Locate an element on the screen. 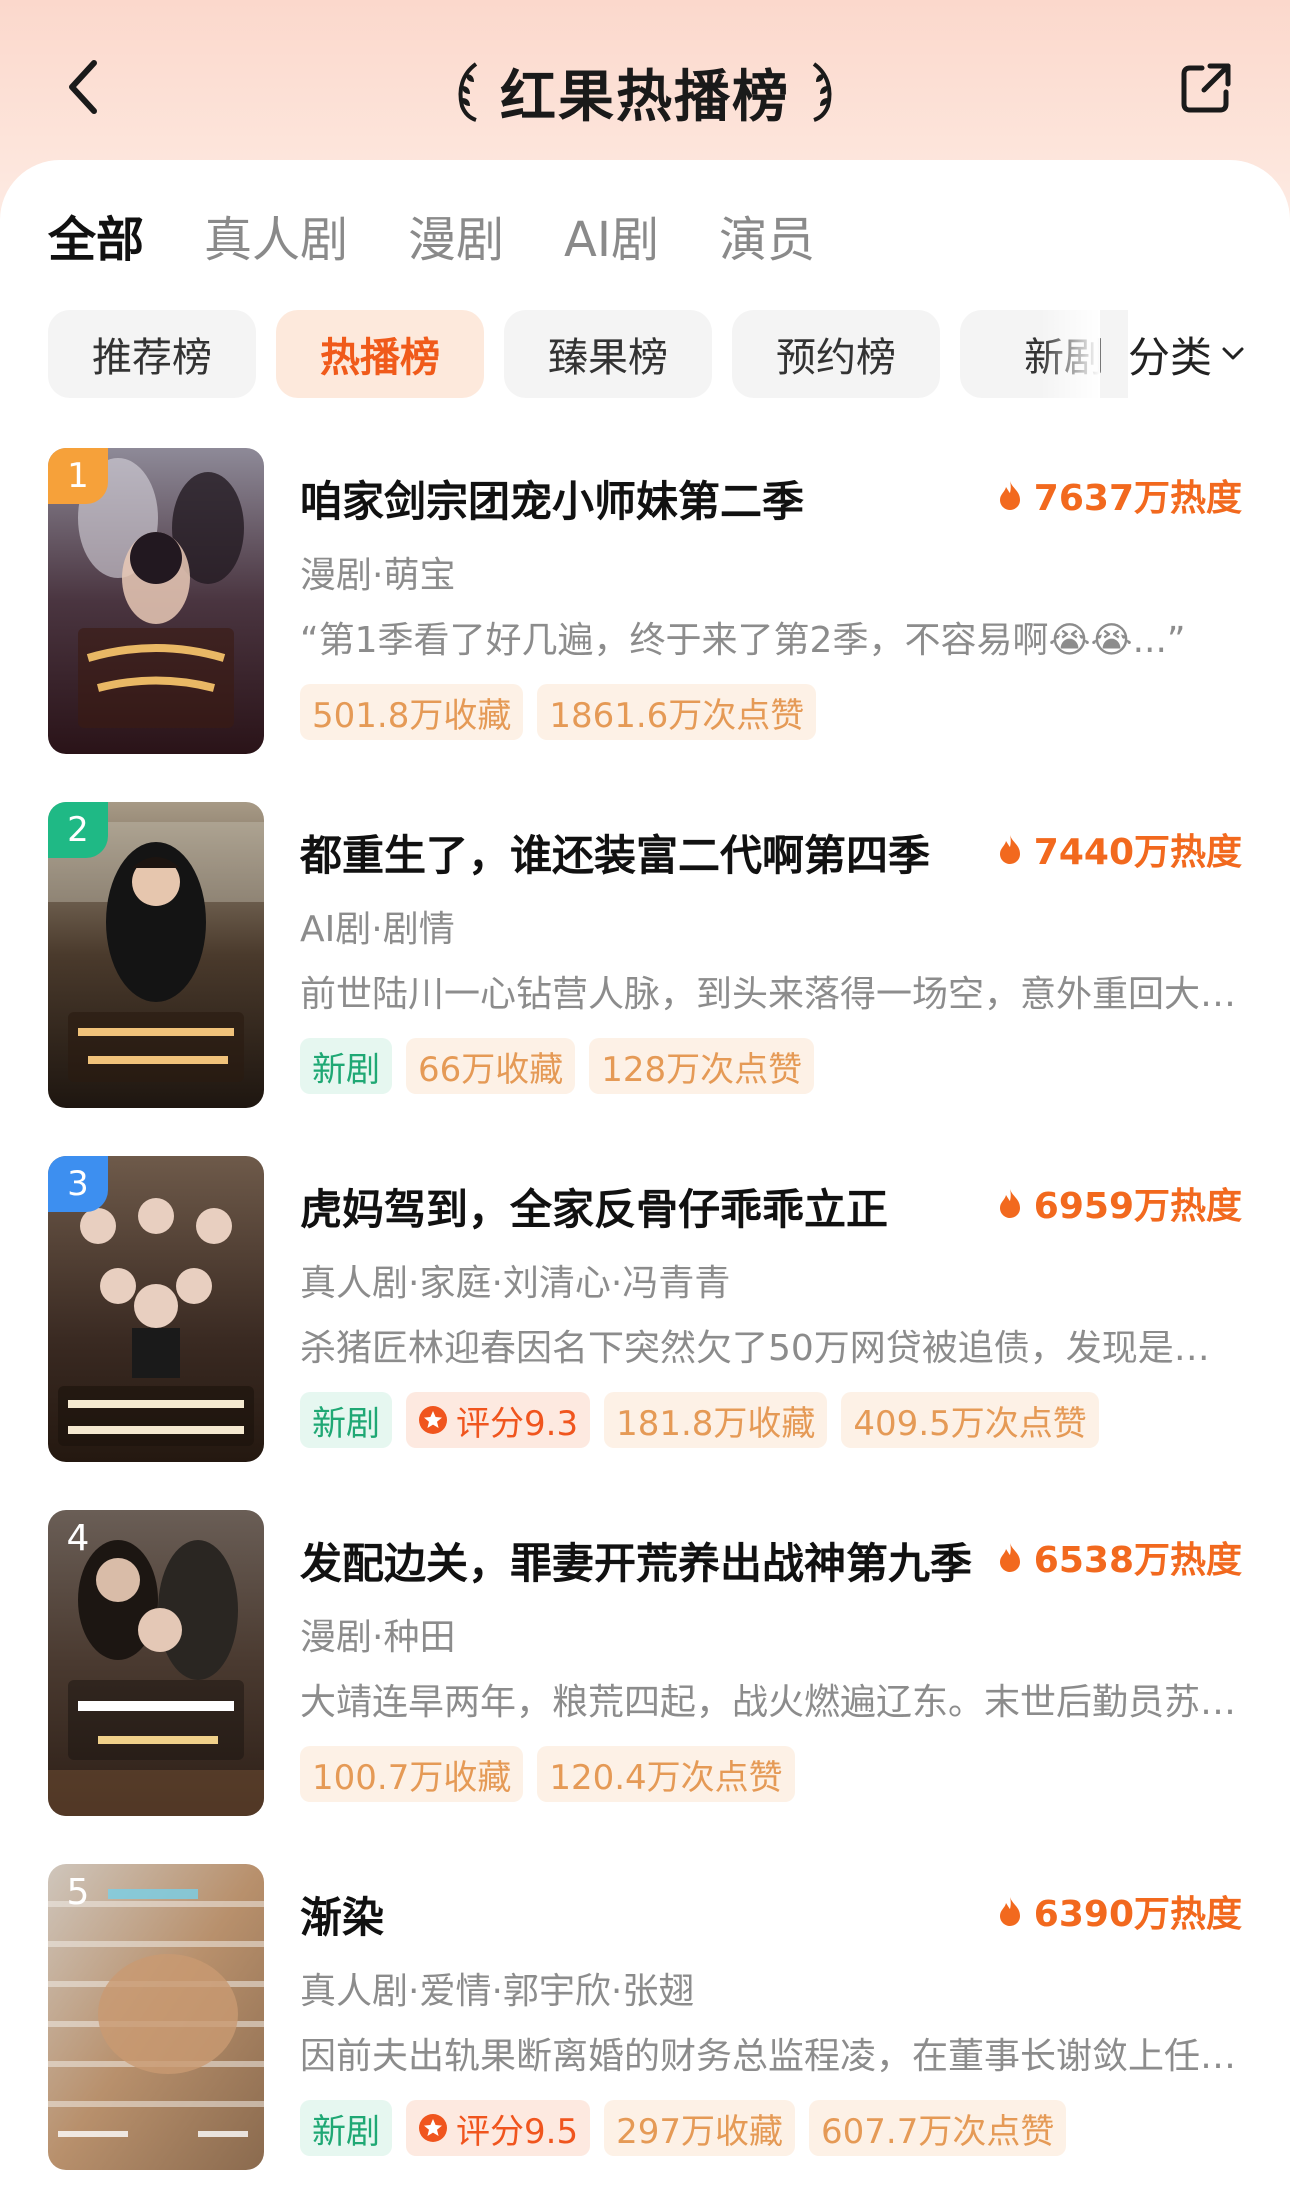 The width and height of the screenshot is (1290, 2202). favorites-tag: 181.8万收藏 is located at coordinates (716, 1420).